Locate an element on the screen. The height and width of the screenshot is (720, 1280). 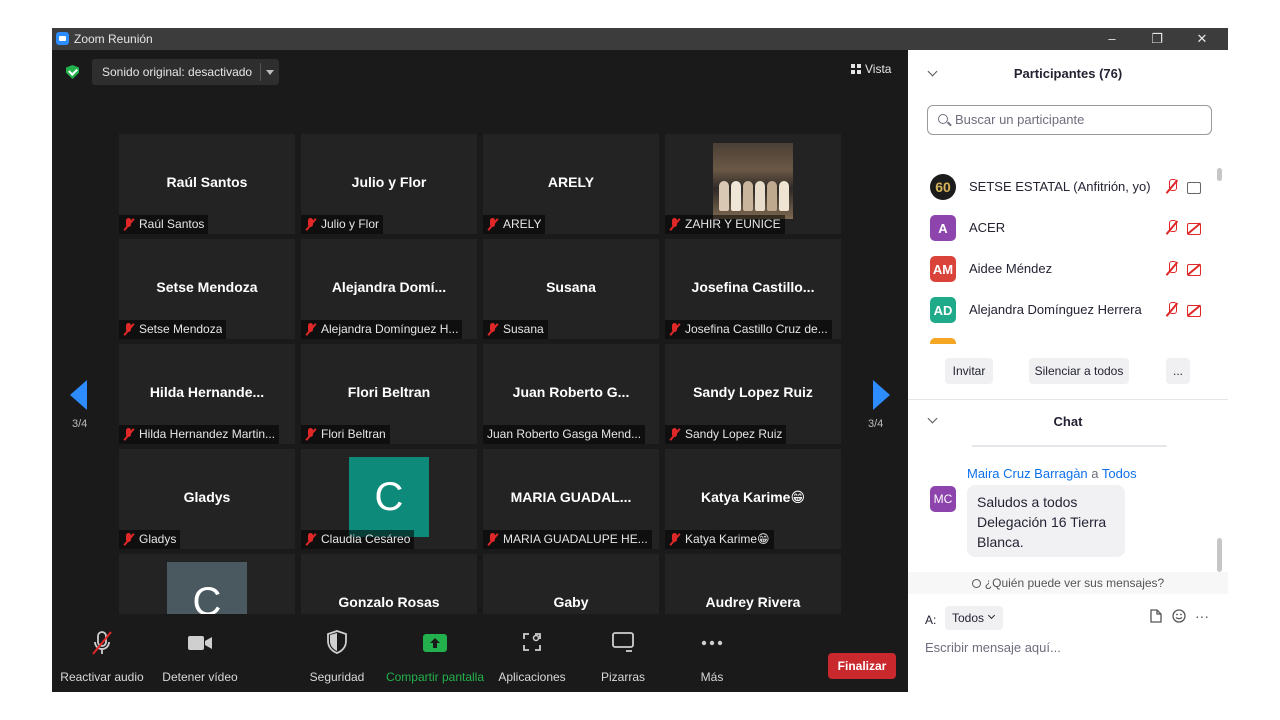
participant-row: 60 SETSE ESTATAL (Anfitrión, yo) is located at coordinates (1063, 186).